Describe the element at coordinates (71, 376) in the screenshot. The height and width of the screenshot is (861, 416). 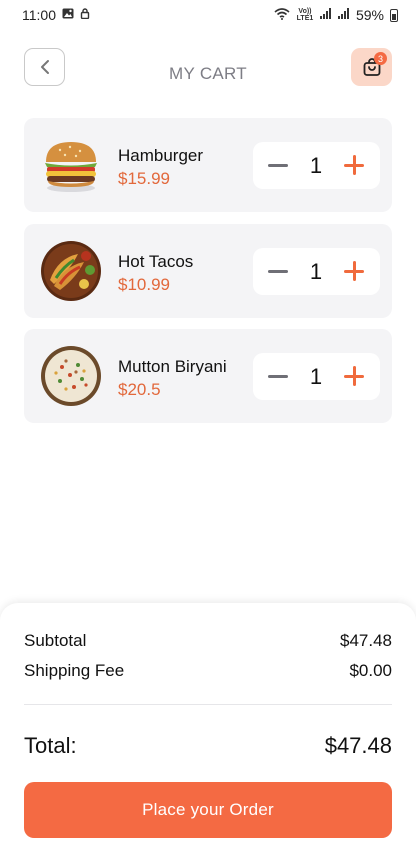
I see `biryani-image` at that location.